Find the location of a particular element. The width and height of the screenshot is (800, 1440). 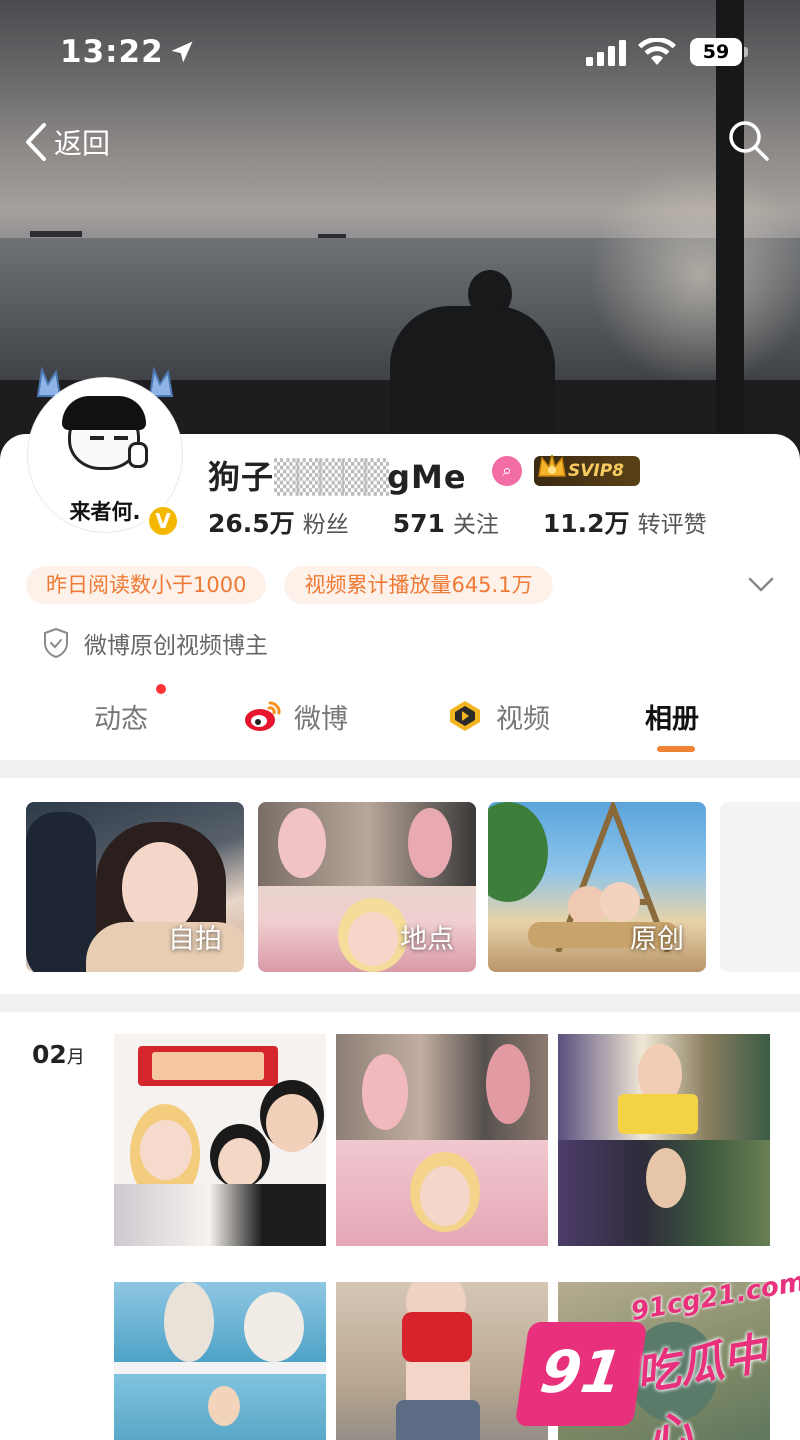

tab-label: 相册 is located at coordinates (672, 719).